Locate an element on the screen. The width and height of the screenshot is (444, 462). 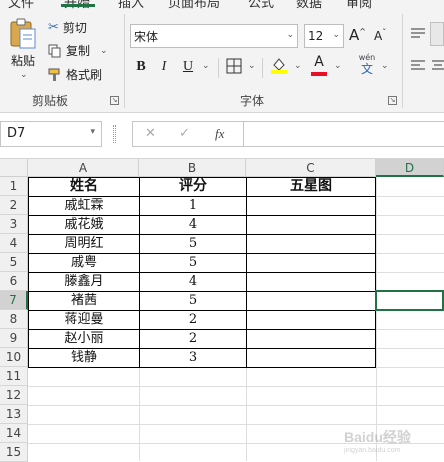
cell-name: 戚粤 is located at coordinates (84, 262).